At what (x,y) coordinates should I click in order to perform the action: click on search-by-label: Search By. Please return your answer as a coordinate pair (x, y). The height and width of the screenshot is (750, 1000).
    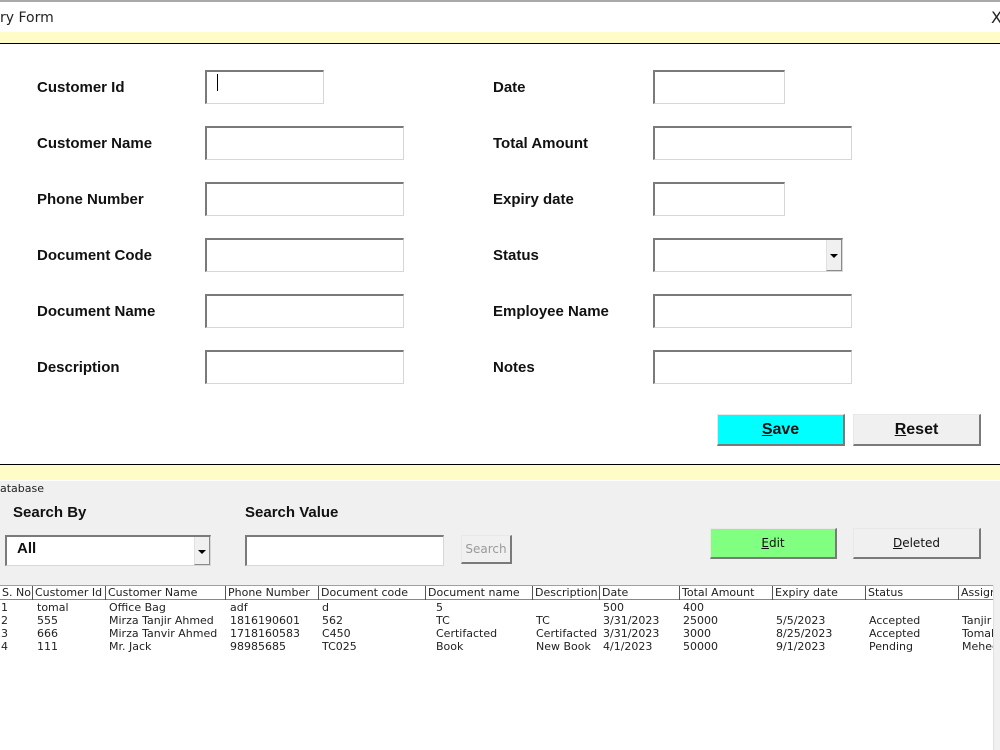
    Looking at the image, I should click on (50, 512).